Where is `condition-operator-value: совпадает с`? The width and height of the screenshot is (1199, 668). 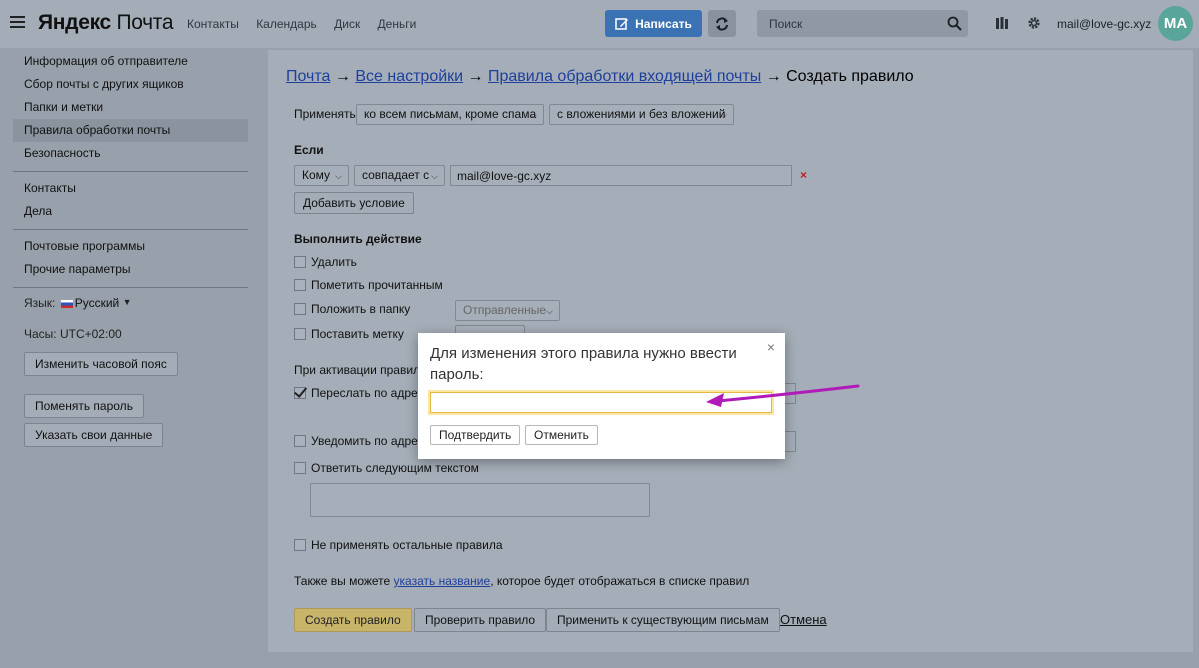
condition-operator-value: совпадает с is located at coordinates (396, 175).